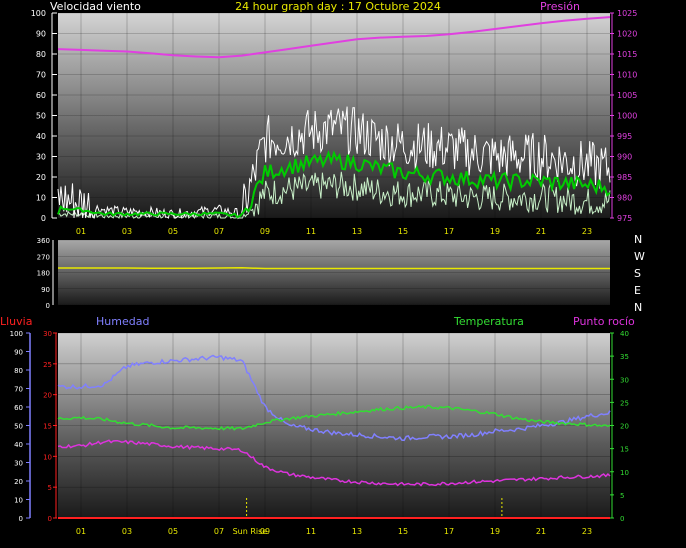 The image size is (686, 548). Describe the element at coordinates (16, 321) in the screenshot. I see `rain-label: Lluvia` at that location.